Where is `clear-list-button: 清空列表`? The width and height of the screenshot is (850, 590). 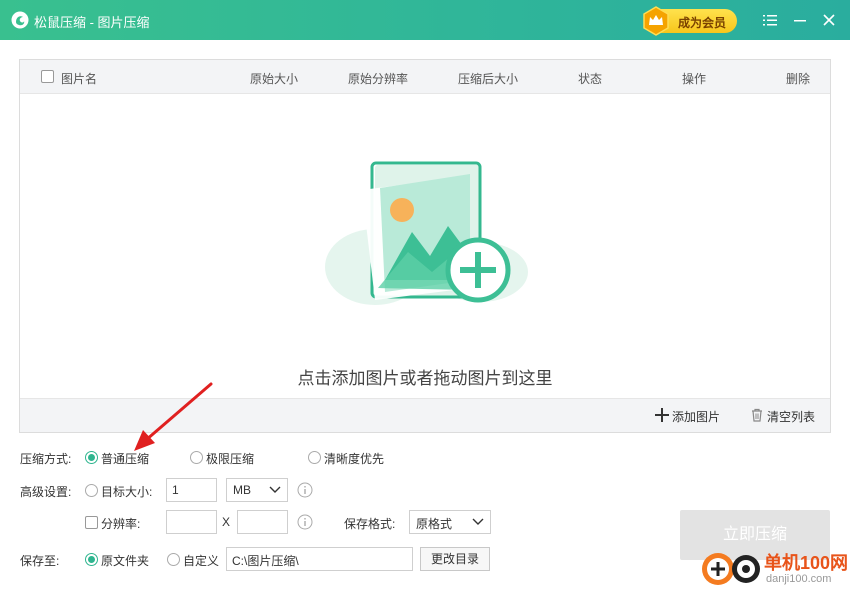
clear-list-button: 清空列表 is located at coordinates (785, 416).